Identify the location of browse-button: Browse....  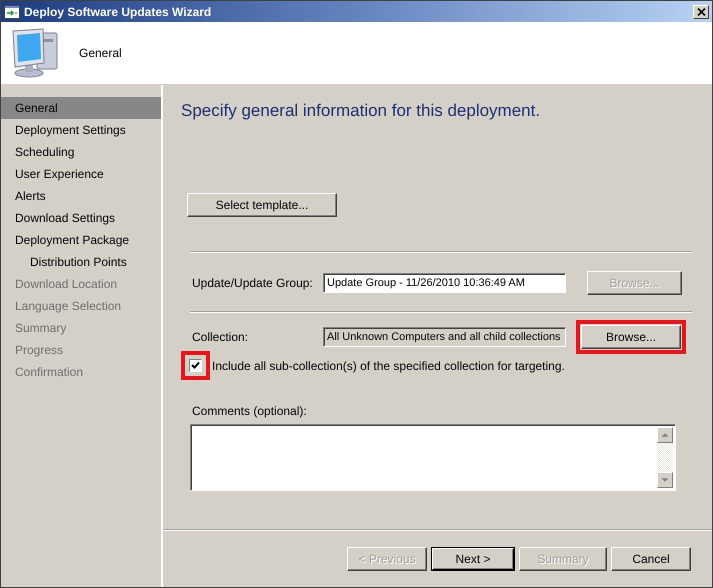
(631, 337).